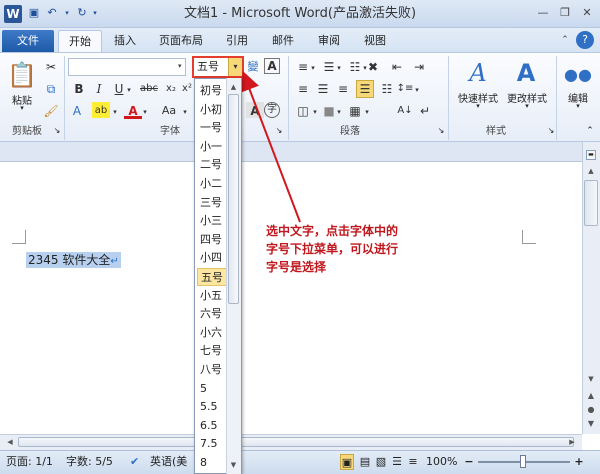 Image resolution: width=600 pixels, height=474 pixels. I want to click on annotation-line: 选中文字，点击字体中的, so click(332, 231).